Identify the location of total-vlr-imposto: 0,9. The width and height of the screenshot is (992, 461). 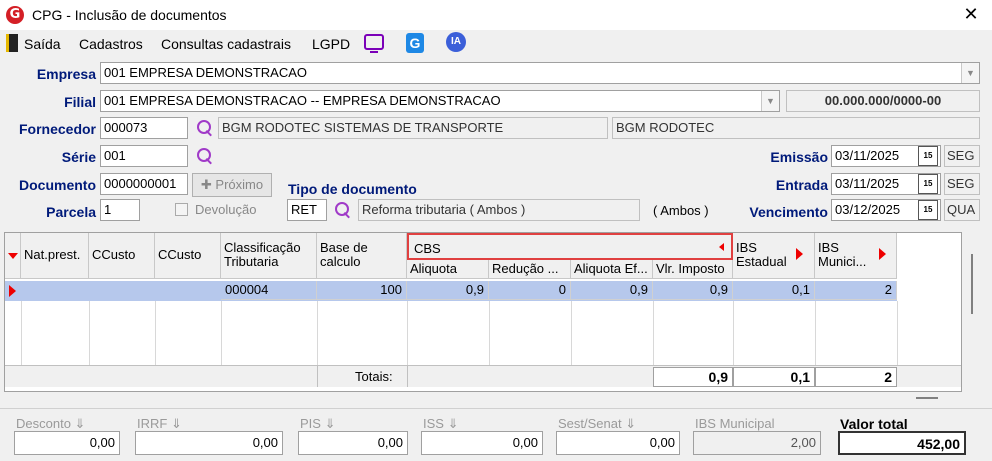
(693, 377).